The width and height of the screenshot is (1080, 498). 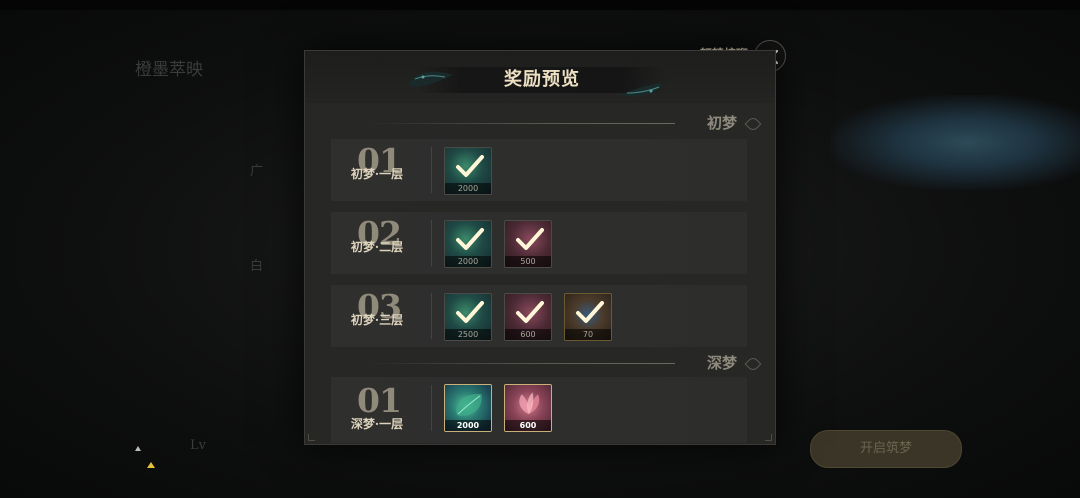 I want to click on bg-start-button: 开启筑梦, so click(x=886, y=449).